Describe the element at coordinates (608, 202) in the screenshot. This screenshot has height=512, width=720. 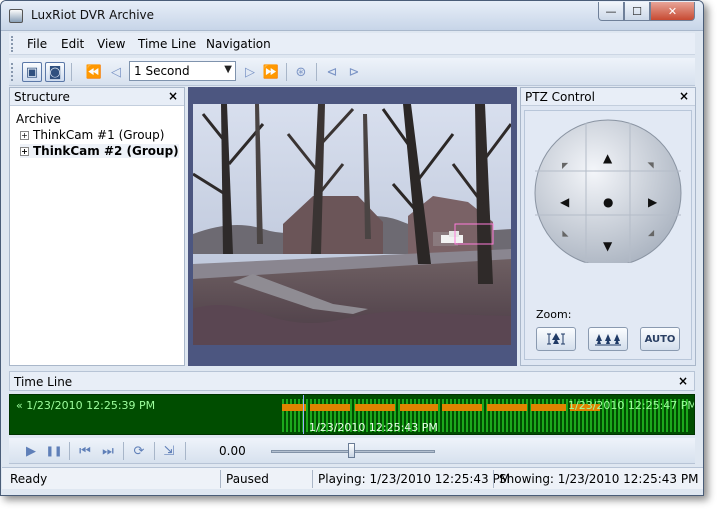
I see `ptz-home-icon: ●` at that location.